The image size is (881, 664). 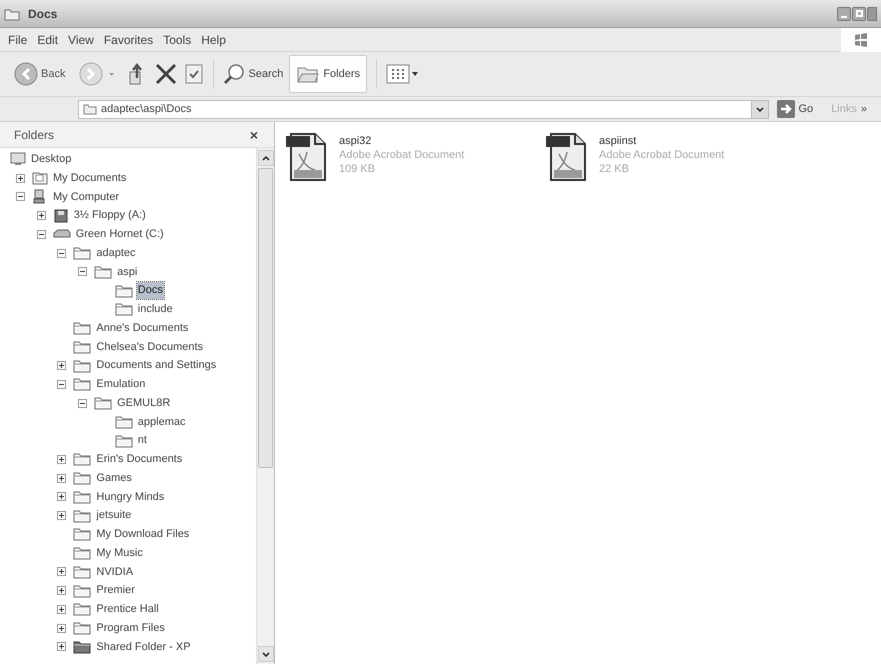 What do you see at coordinates (863, 109) in the screenshot?
I see `chevron-button: »` at bounding box center [863, 109].